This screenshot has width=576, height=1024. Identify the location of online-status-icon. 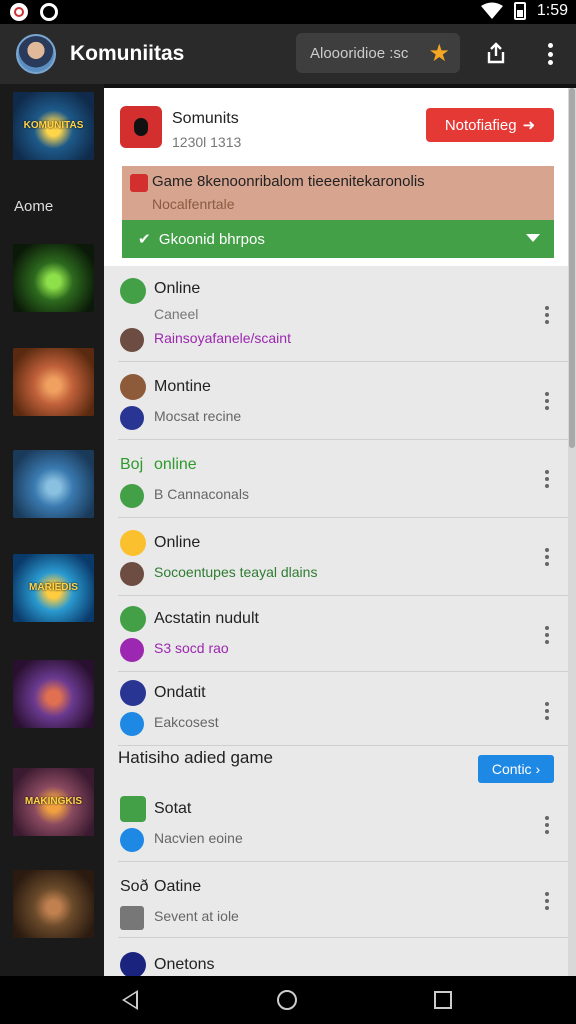
(133, 291).